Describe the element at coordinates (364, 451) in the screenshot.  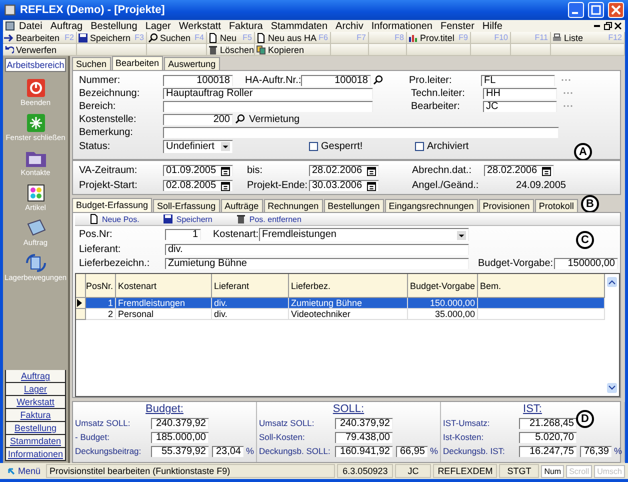
I see `amount-field: 160.941,92` at that location.